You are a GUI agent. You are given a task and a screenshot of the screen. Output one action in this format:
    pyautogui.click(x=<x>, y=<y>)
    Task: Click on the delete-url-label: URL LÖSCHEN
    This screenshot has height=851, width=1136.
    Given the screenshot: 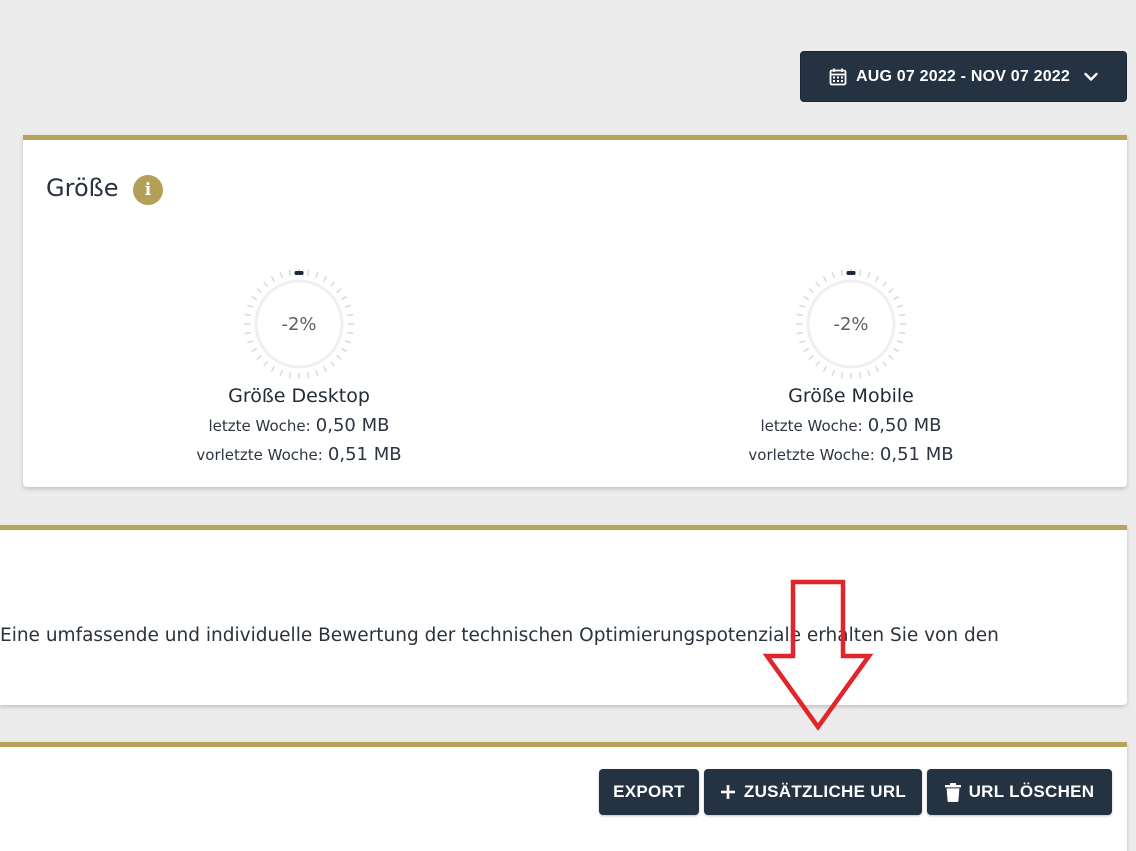 What is the action you would take?
    pyautogui.click(x=1031, y=791)
    